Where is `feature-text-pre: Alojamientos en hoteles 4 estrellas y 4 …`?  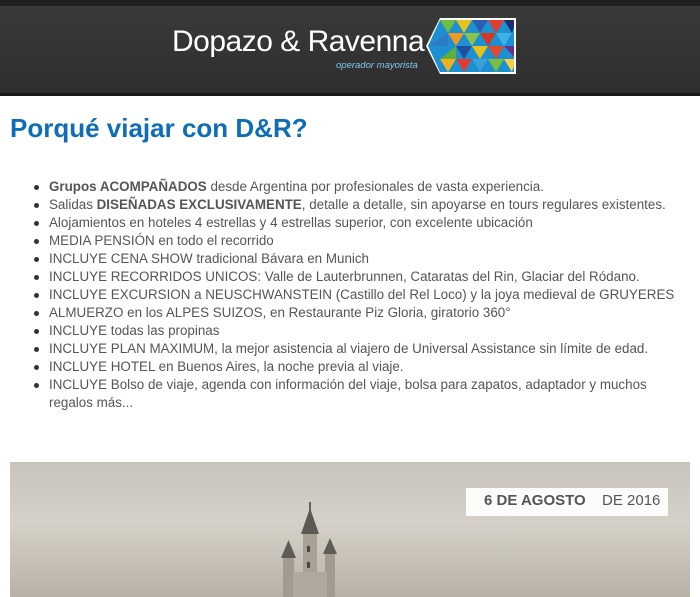
feature-text-pre: Alojamientos en hoteles 4 estrellas y 4 … is located at coordinates (291, 222).